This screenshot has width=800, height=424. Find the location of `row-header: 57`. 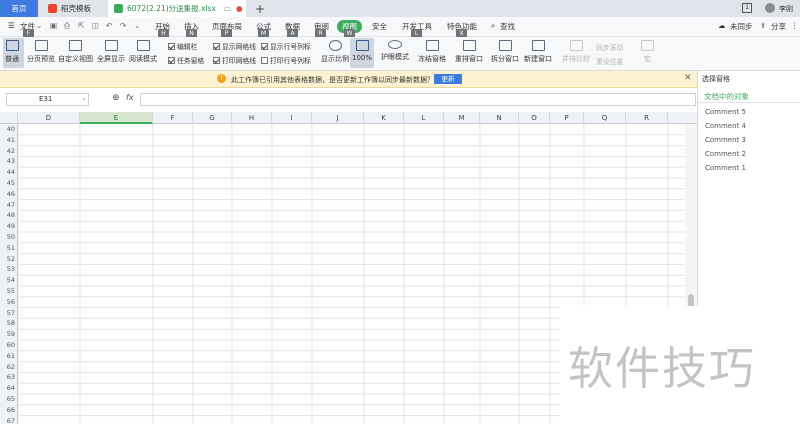

row-header: 57 is located at coordinates (9, 313).